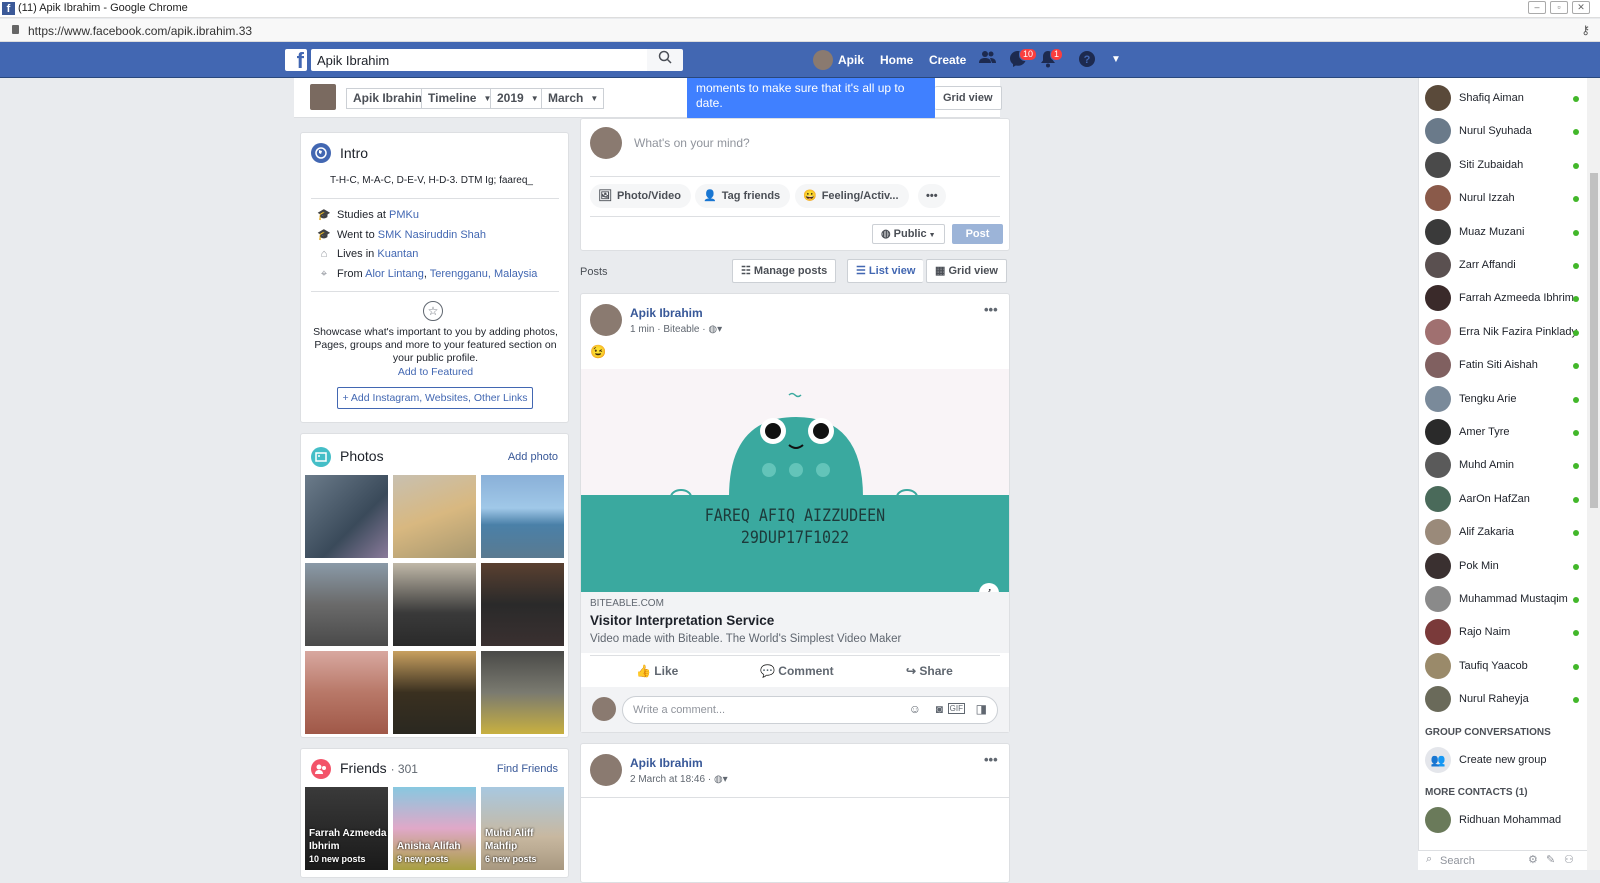 Image resolution: width=1600 pixels, height=883 pixels. Describe the element at coordinates (743, 196) in the screenshot. I see `tag-friends-button: 👤 Tag friends` at that location.